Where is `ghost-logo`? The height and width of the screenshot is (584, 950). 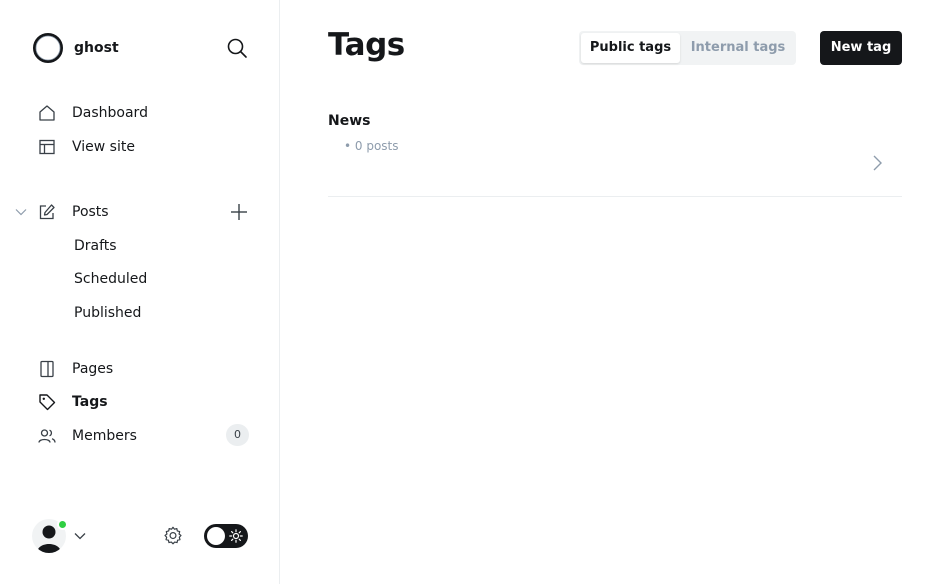
ghost-logo is located at coordinates (48, 48).